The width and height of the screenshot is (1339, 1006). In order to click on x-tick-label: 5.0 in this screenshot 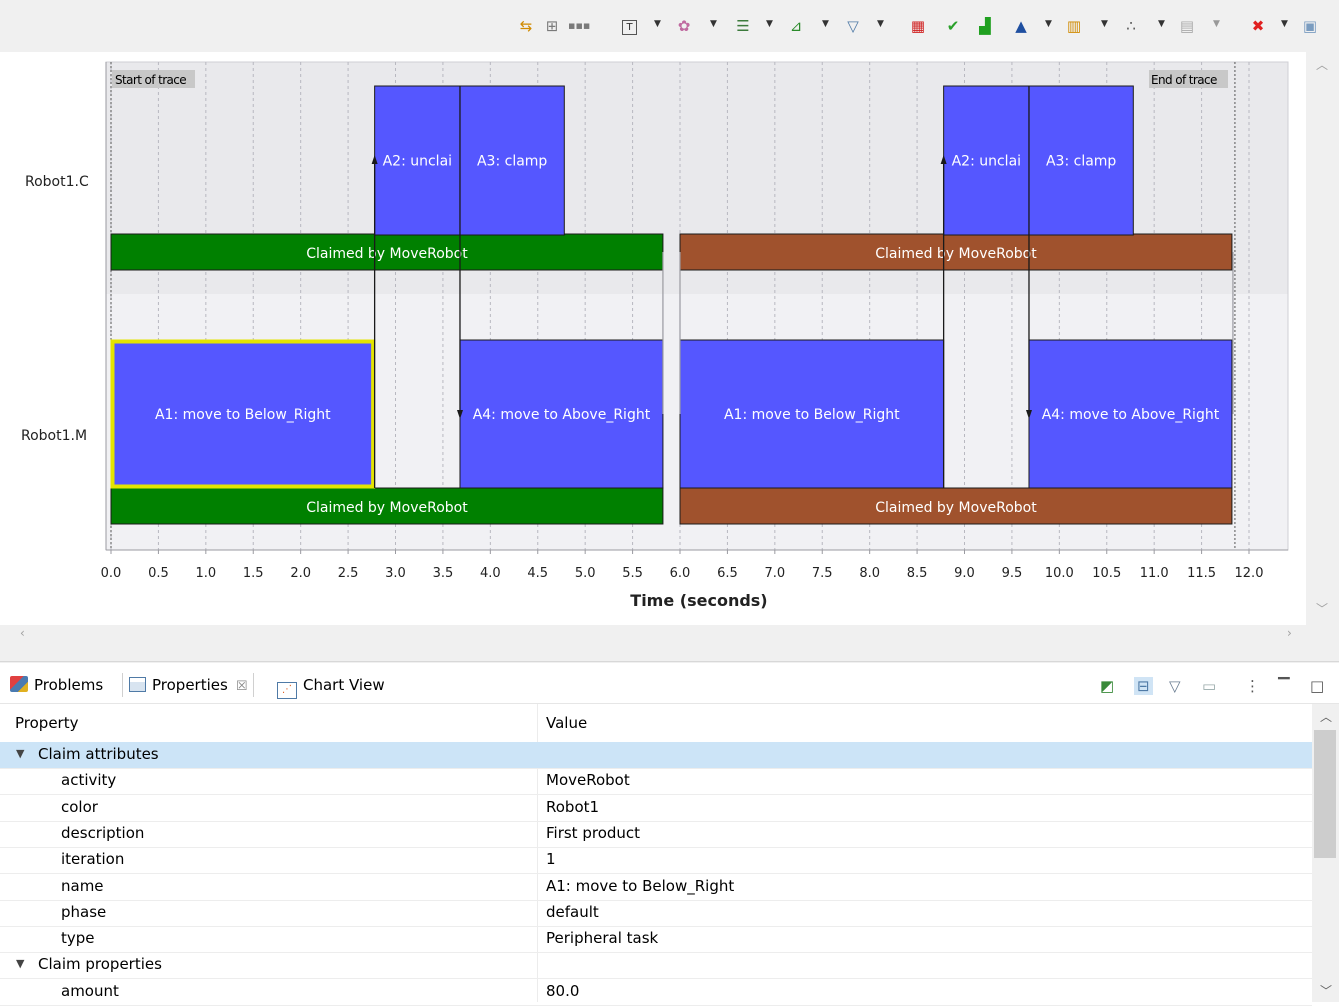, I will do `click(585, 573)`.